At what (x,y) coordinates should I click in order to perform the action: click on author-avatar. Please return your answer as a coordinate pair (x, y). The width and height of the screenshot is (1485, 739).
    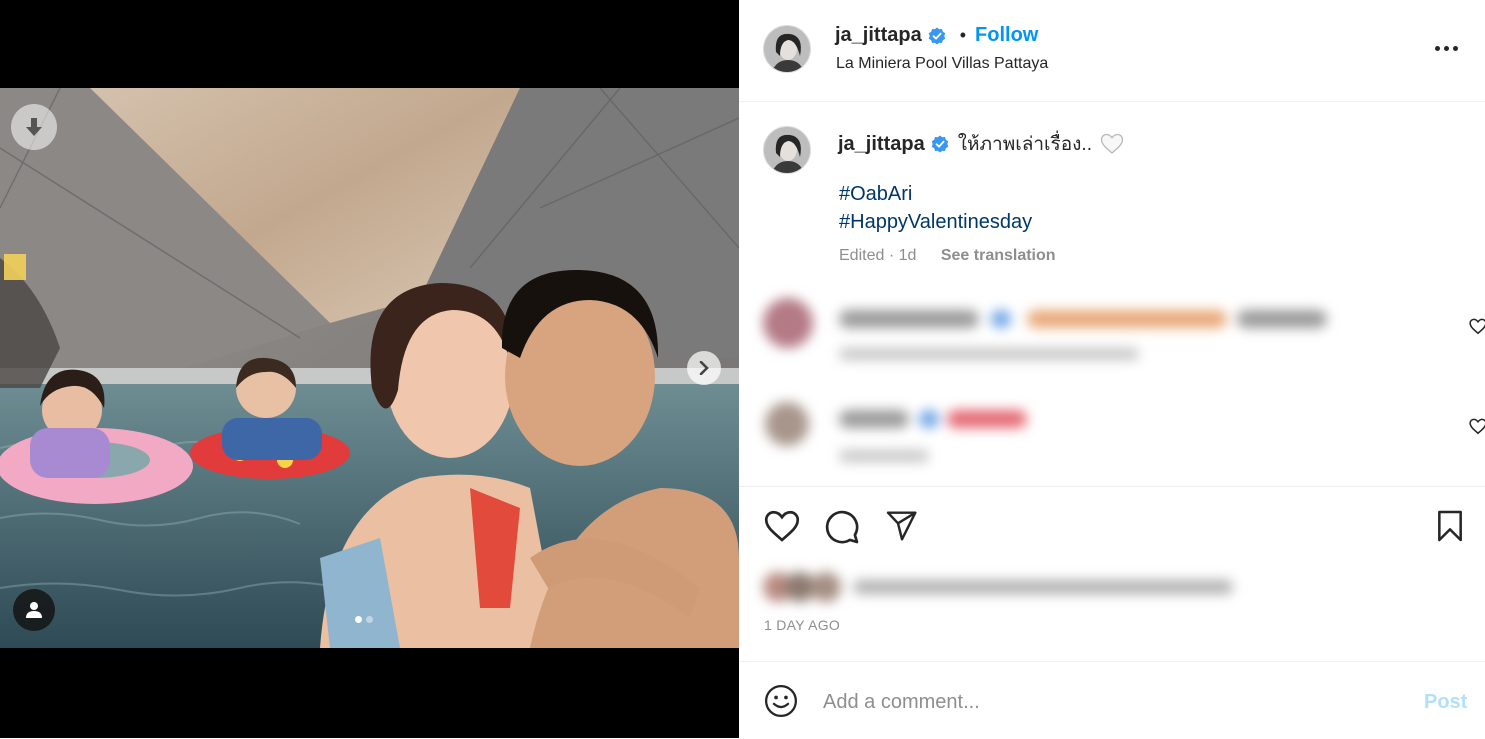
    Looking at the image, I should click on (787, 49).